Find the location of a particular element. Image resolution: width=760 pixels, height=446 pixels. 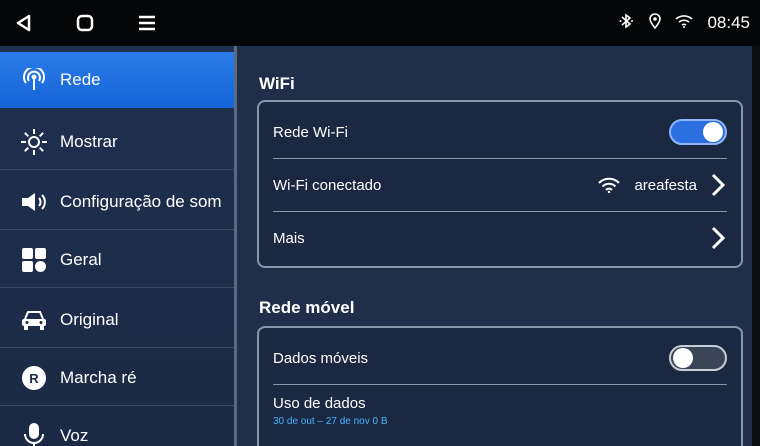

wifi-toggle-label: Rede Wi-Fi is located at coordinates (311, 132).